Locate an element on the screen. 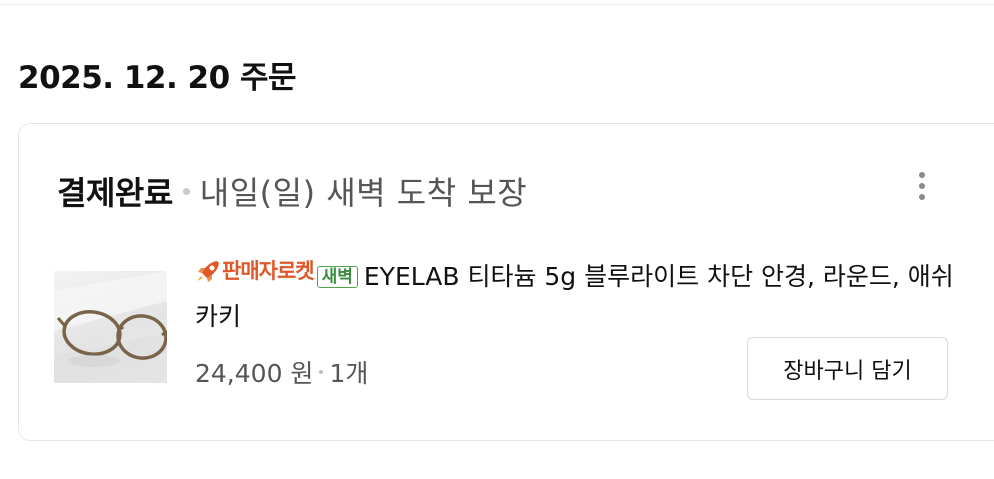  glasses-icon is located at coordinates (110, 327).